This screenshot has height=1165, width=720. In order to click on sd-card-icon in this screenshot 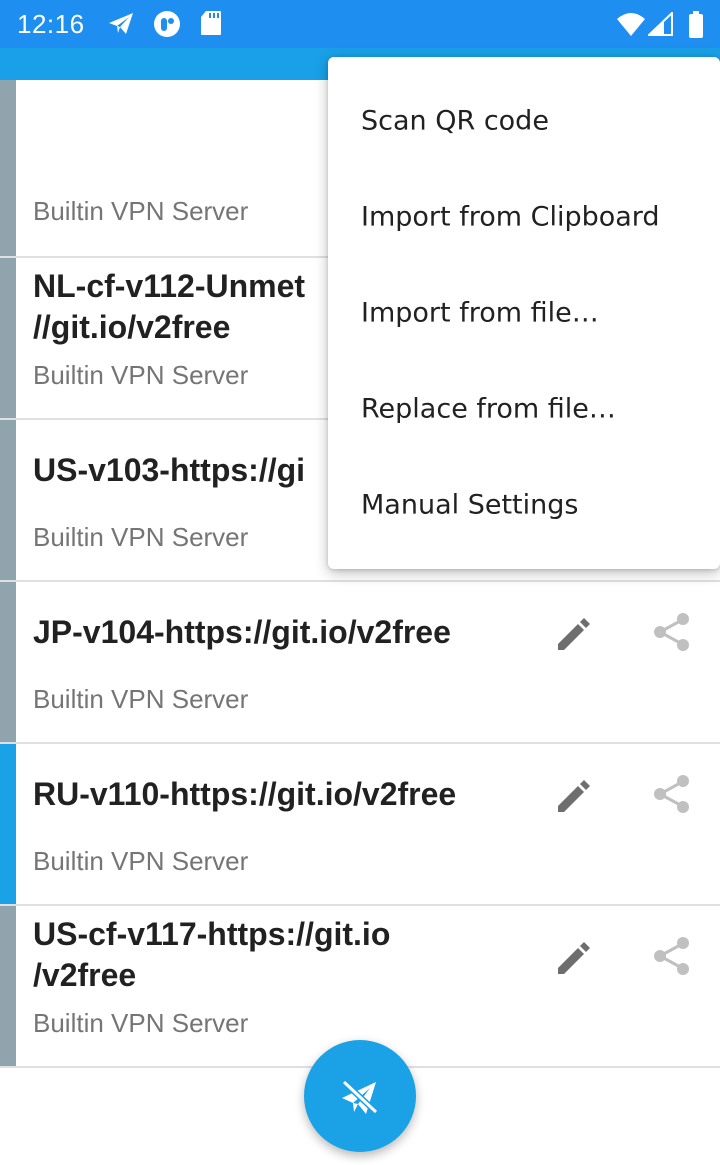, I will do `click(211, 25)`.